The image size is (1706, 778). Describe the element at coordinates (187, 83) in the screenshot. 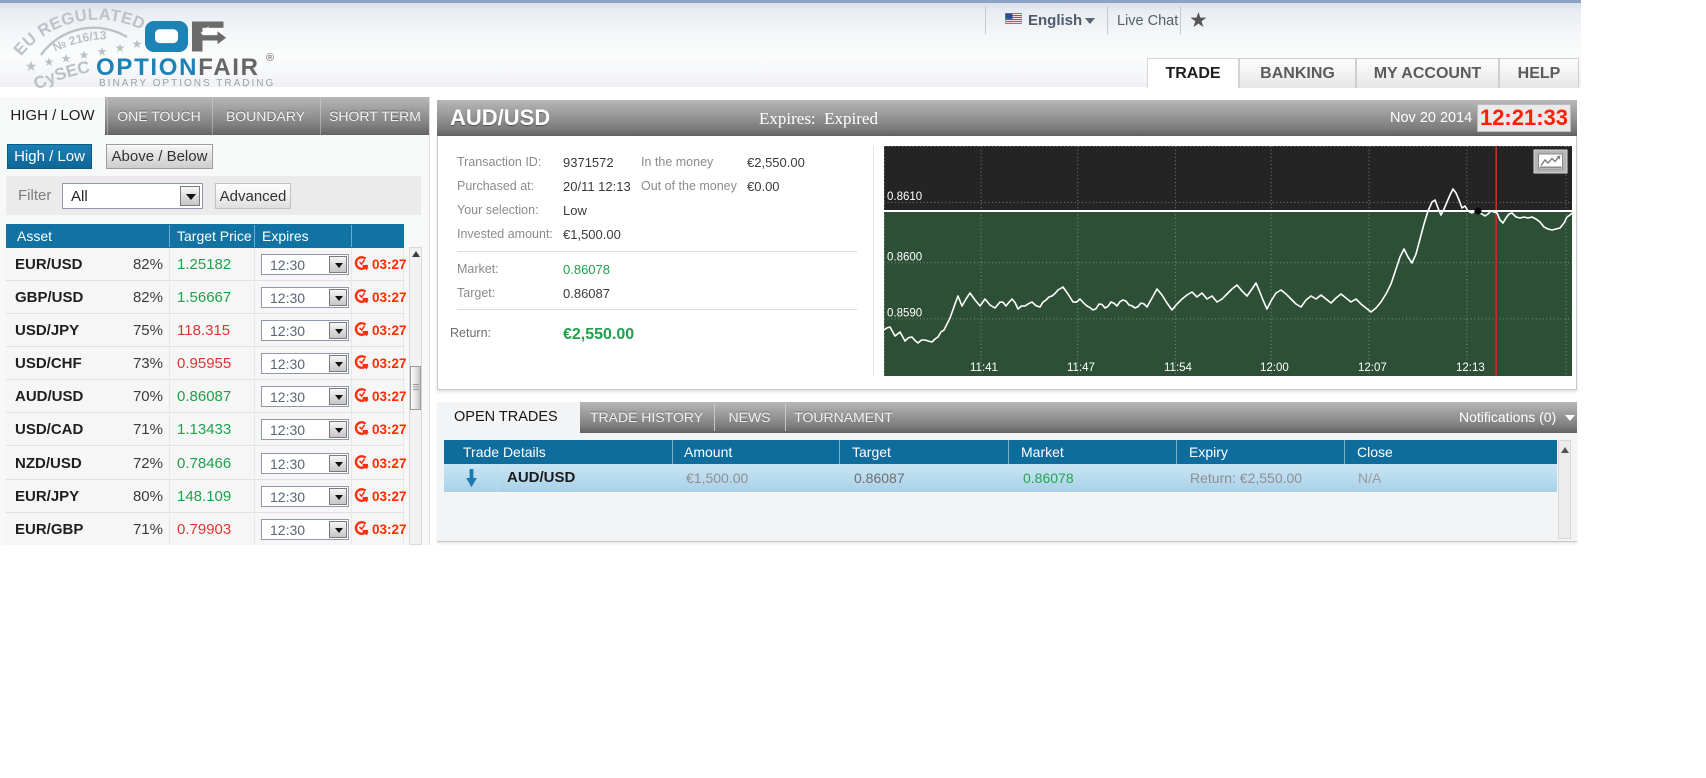

I see `svg-text: BINARY OPTIONS TRADING` at that location.